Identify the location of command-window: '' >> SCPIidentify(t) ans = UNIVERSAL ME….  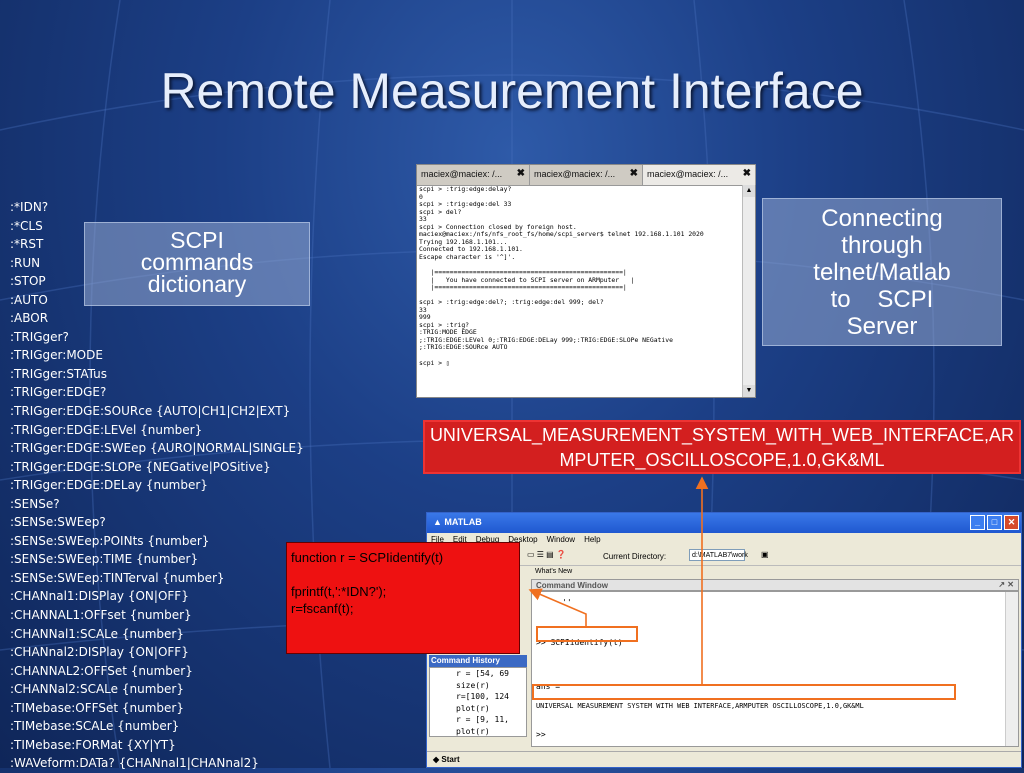
(775, 669).